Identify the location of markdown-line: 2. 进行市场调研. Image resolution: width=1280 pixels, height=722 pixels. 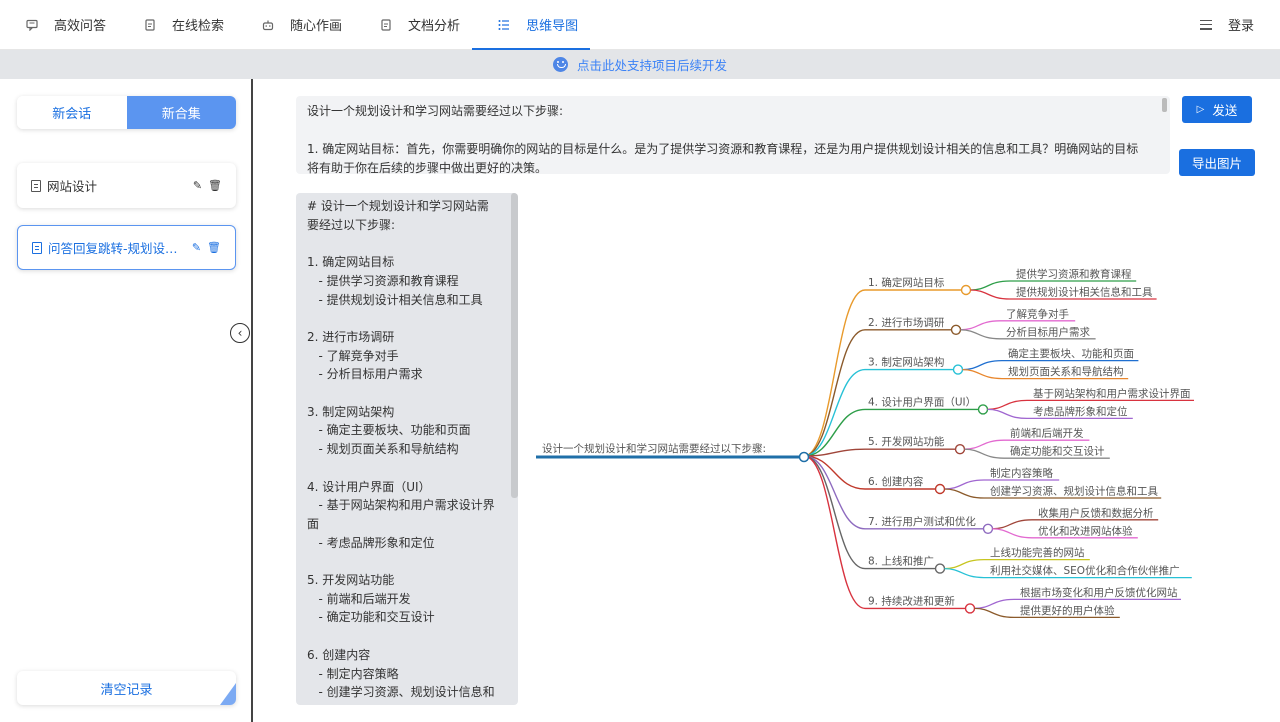
(351, 336).